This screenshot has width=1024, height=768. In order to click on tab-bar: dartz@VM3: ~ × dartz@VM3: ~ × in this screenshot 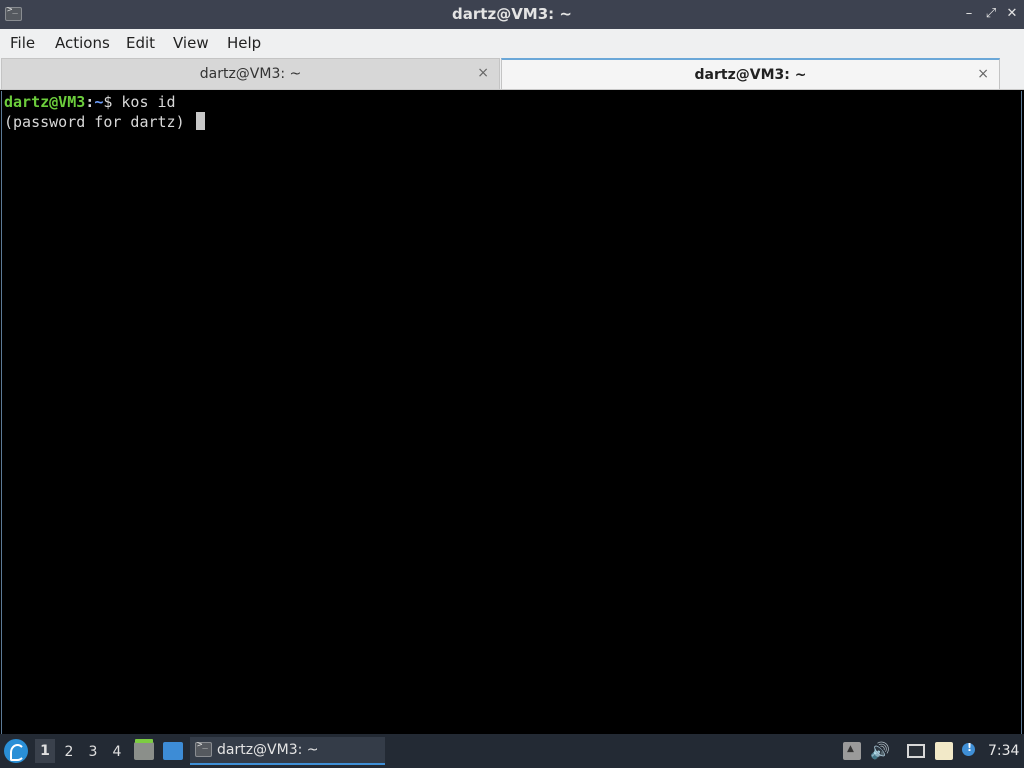, I will do `click(512, 73)`.